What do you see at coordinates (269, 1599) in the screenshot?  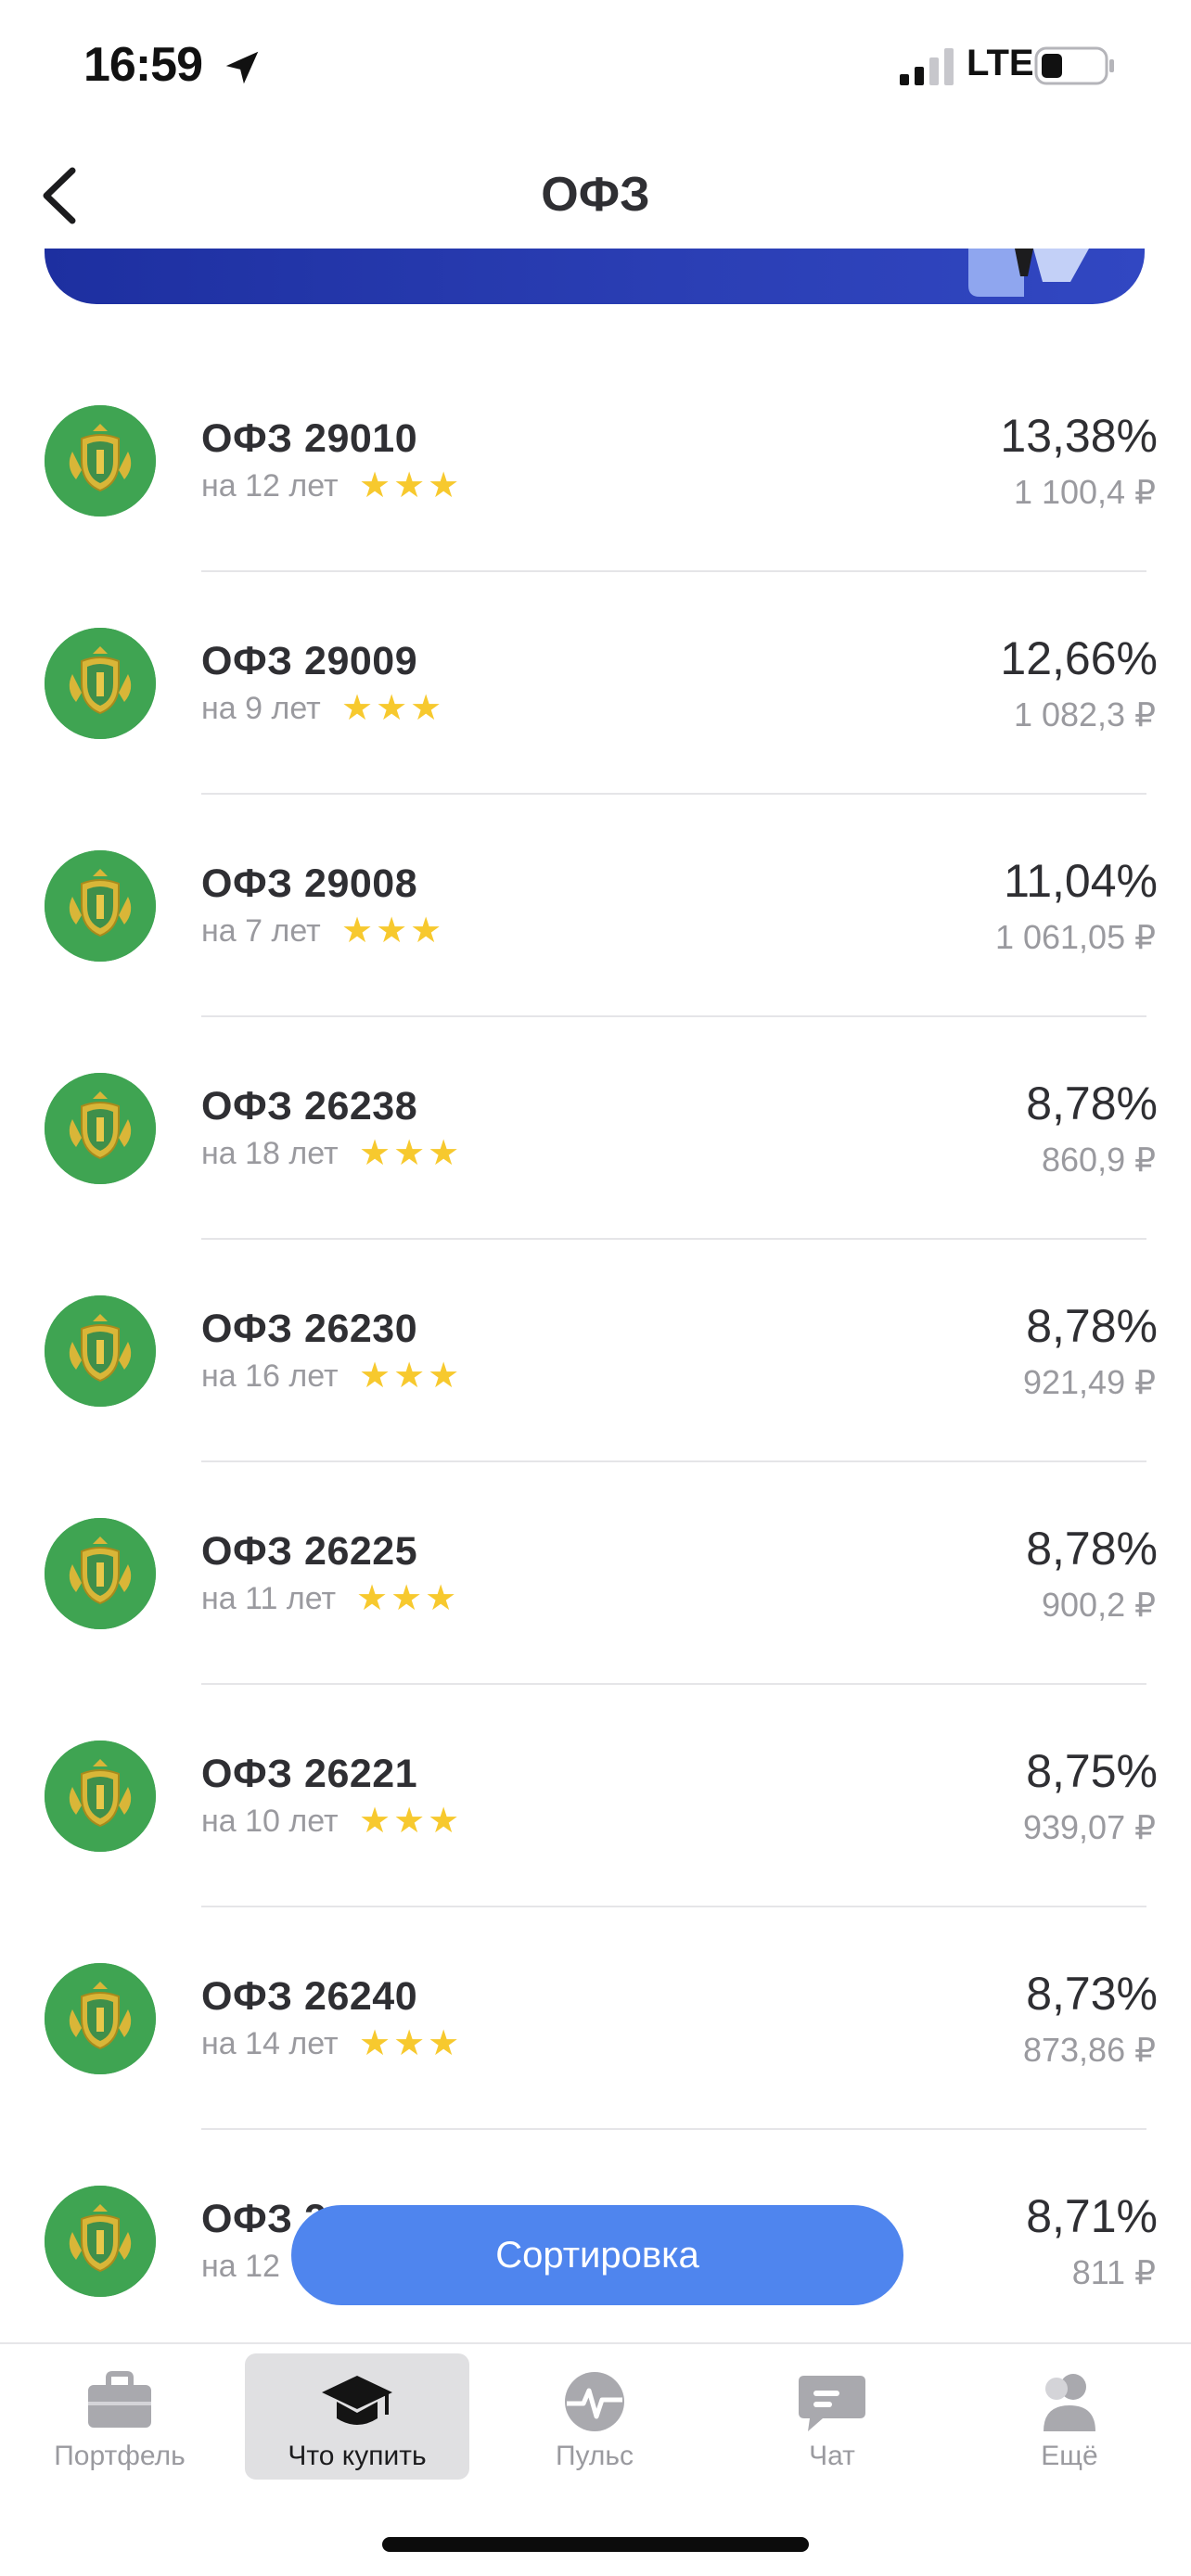 I see `bond-term: на 11 лет` at bounding box center [269, 1599].